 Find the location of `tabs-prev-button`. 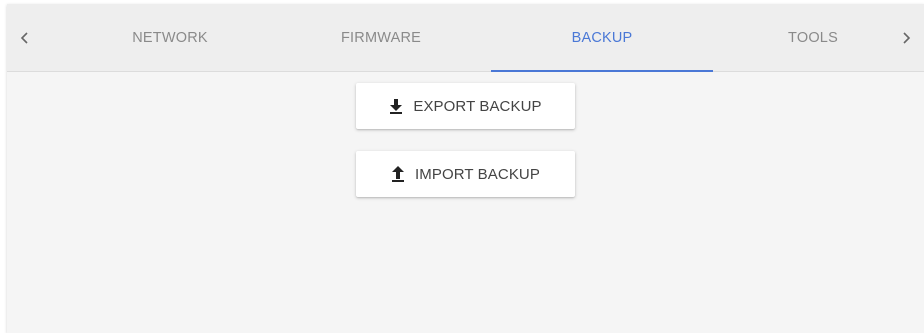

tabs-prev-button is located at coordinates (25, 38).